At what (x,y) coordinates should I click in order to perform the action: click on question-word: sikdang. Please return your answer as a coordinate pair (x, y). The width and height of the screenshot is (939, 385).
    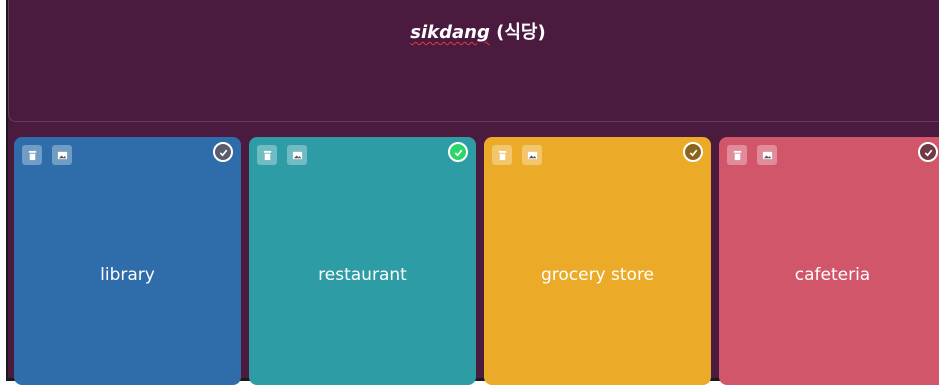
    Looking at the image, I should click on (450, 32).